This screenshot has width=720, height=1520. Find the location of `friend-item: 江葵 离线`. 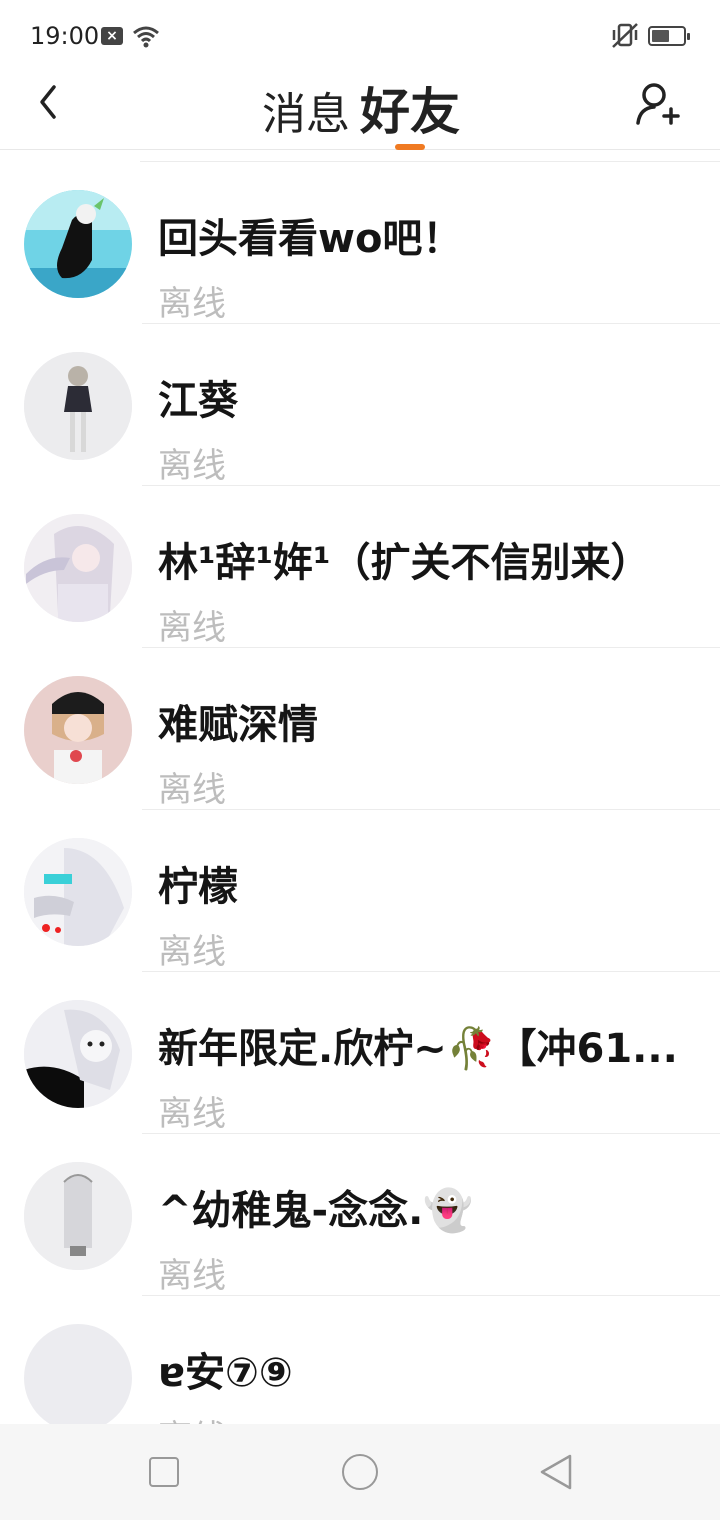

friend-item: 江葵 离线 is located at coordinates (360, 405).